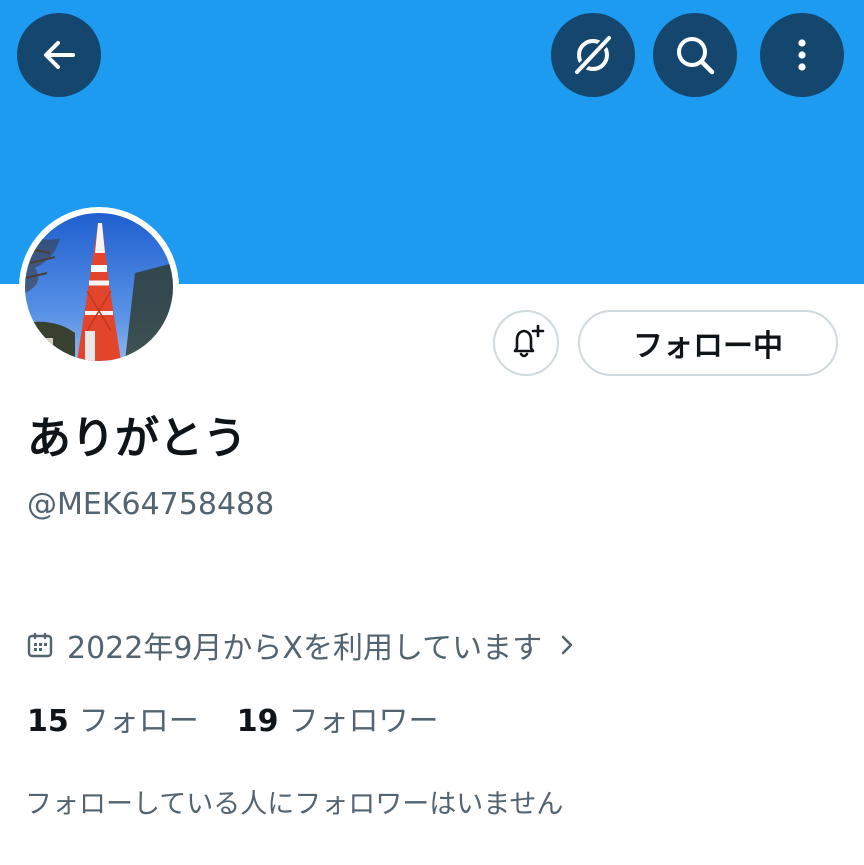  Describe the element at coordinates (529, 341) in the screenshot. I see `bell-plus-icon` at that location.